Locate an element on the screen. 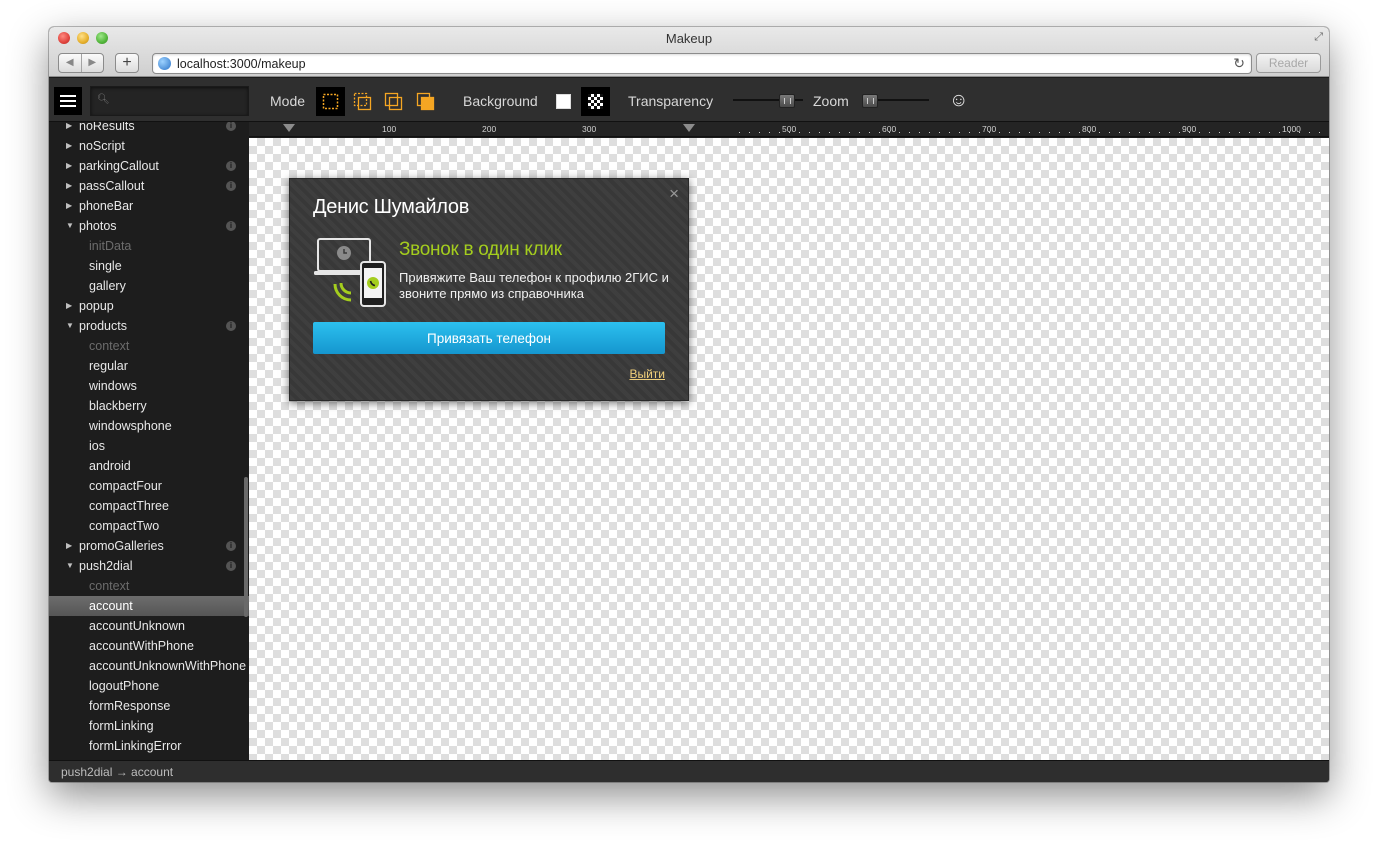  sidebar-item-label: push2dial is located at coordinates (106, 566).